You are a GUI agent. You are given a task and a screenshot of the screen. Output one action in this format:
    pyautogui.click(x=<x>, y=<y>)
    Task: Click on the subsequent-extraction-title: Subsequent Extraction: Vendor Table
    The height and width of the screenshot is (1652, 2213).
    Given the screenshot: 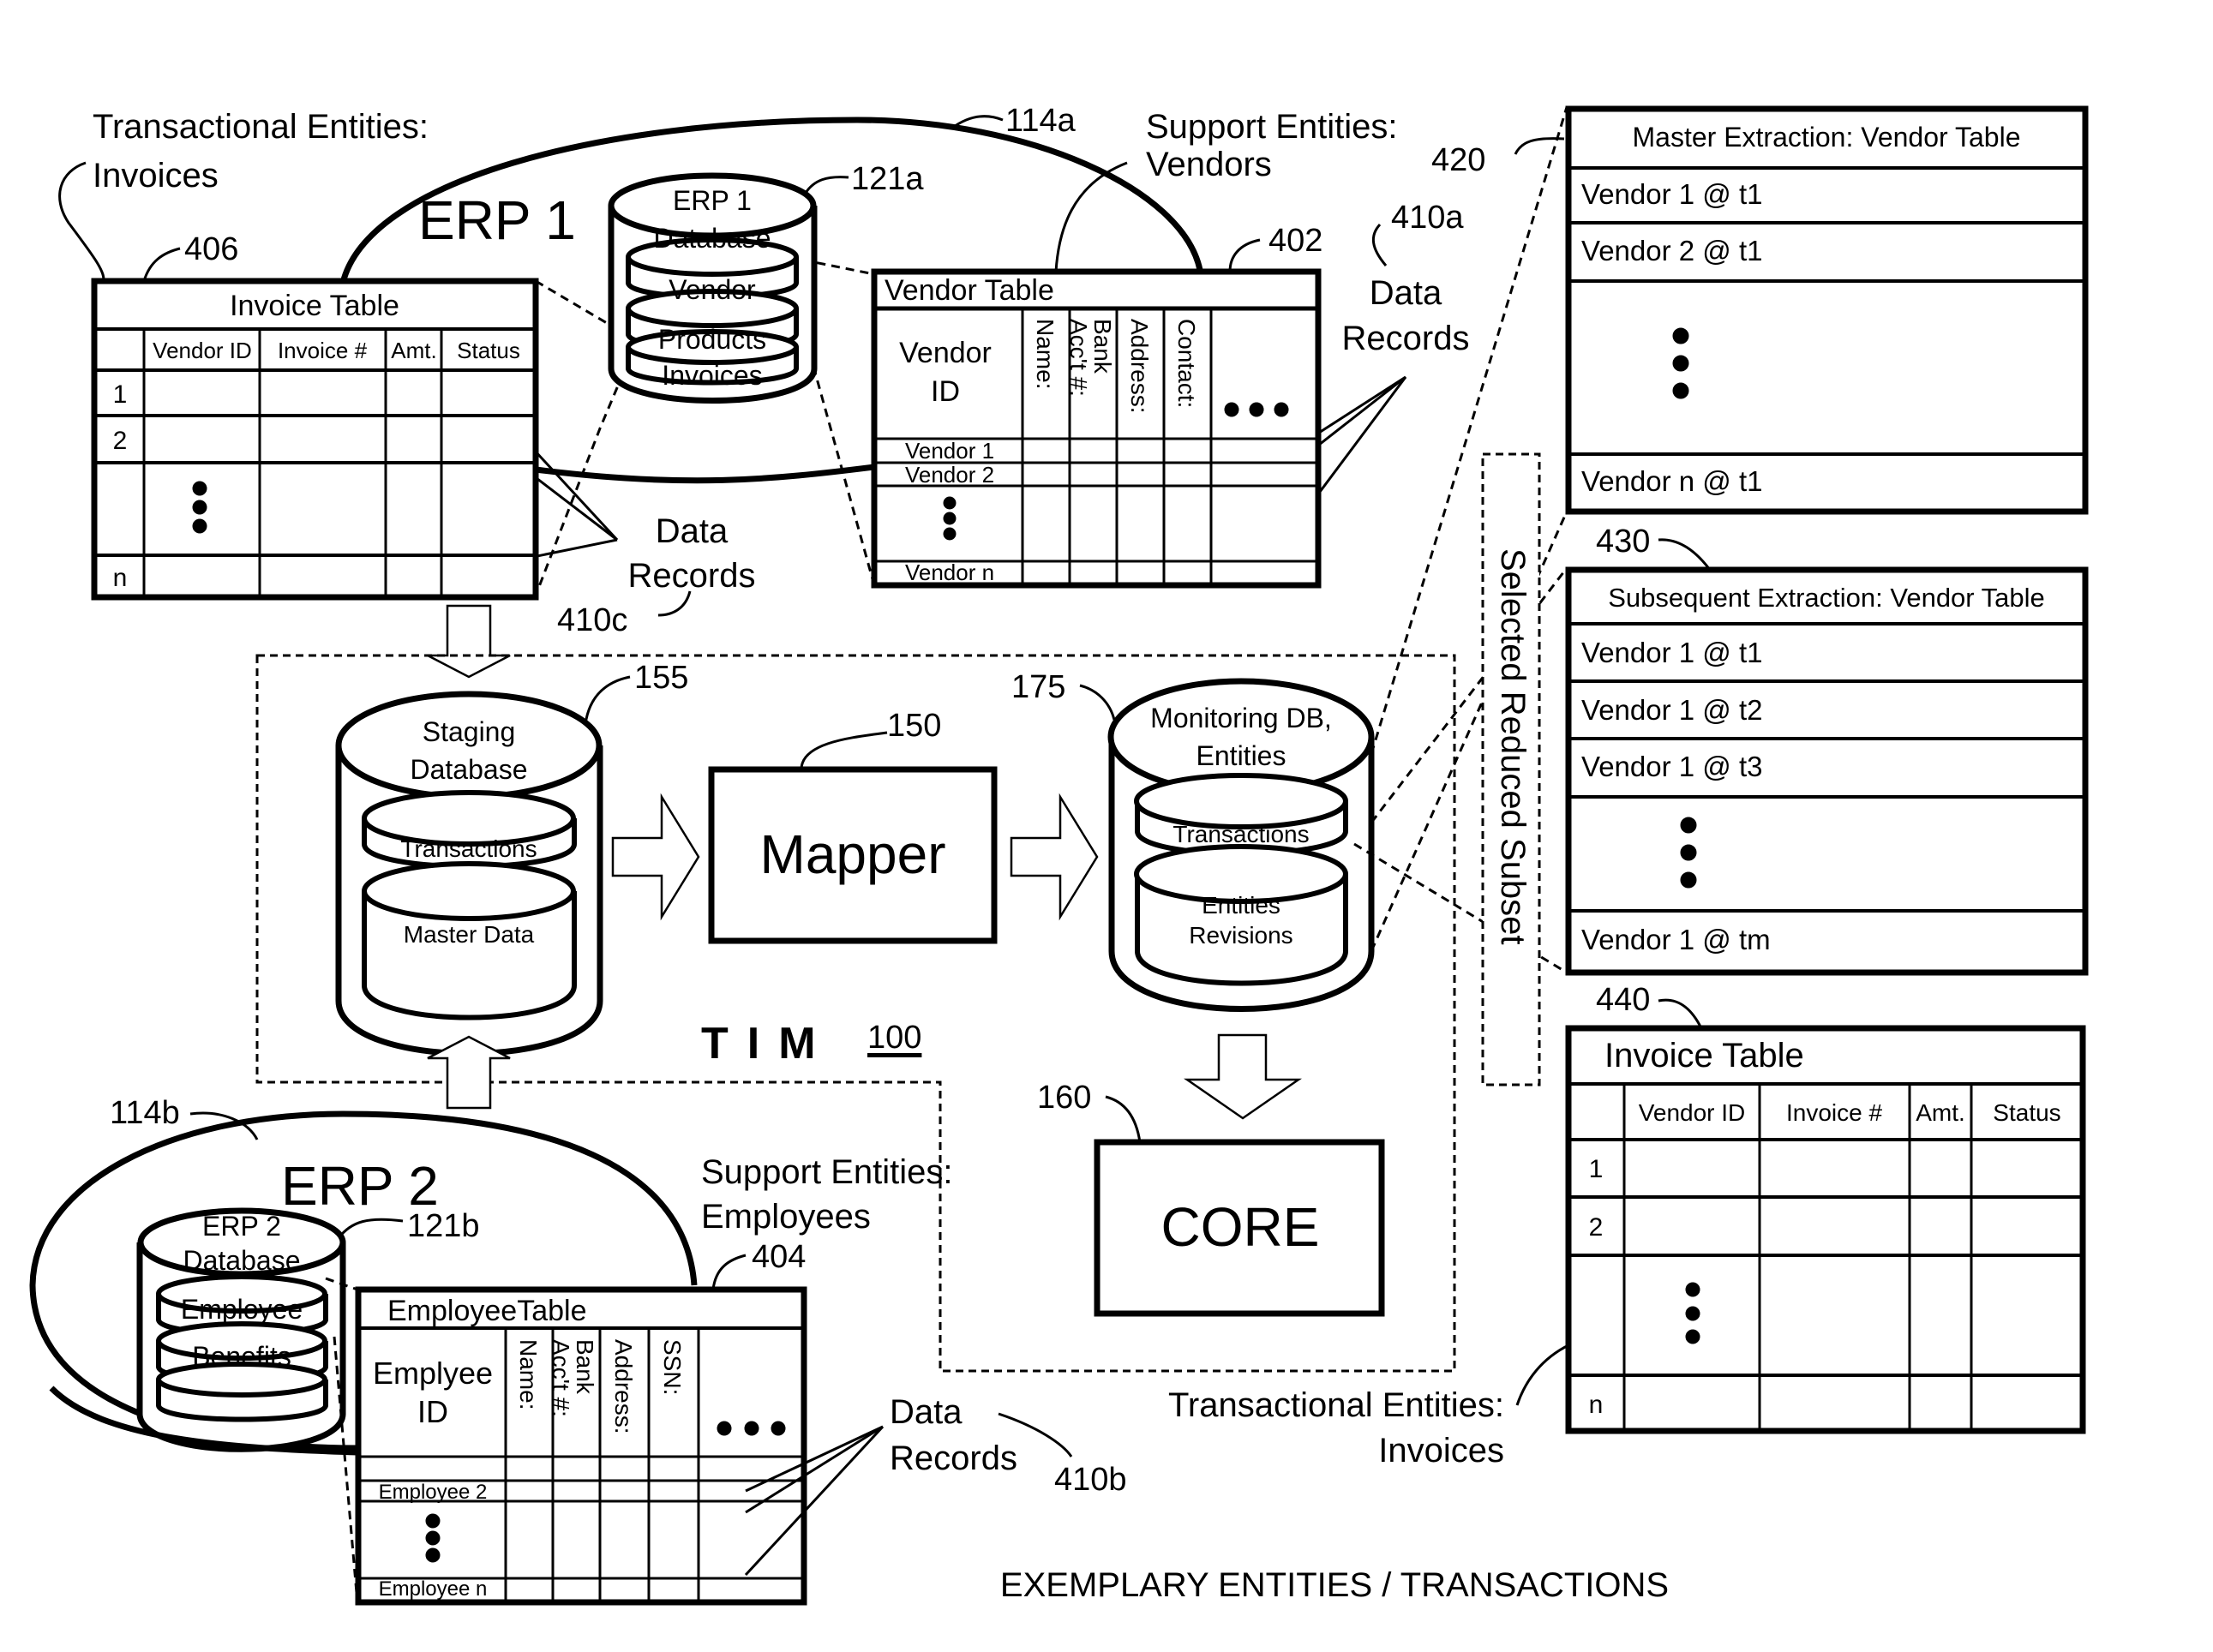 What is the action you would take?
    pyautogui.click(x=1826, y=598)
    